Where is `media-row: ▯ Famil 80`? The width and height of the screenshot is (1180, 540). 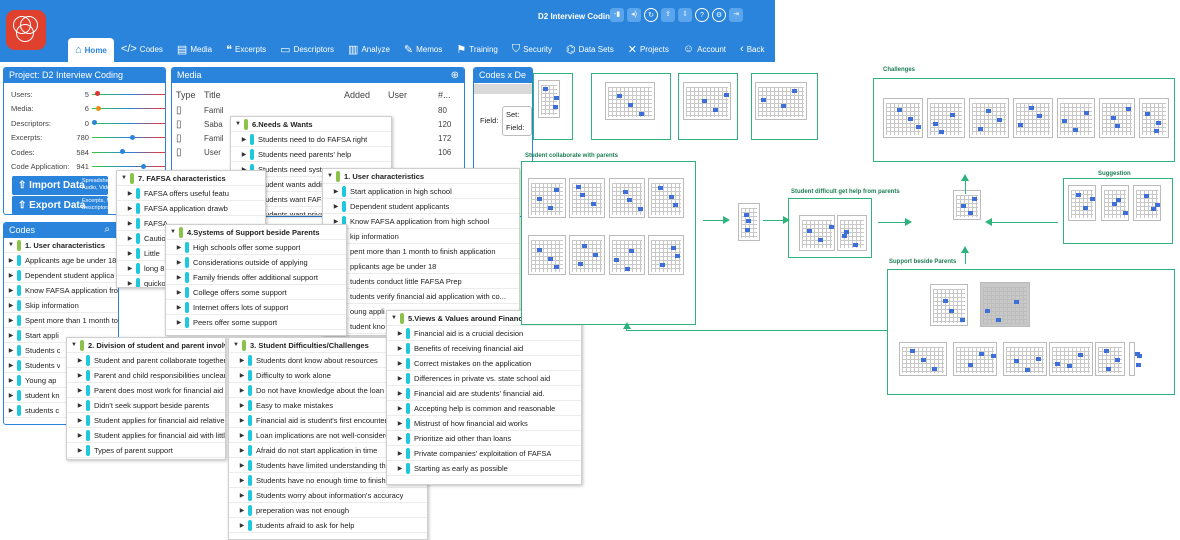
media-row: ▯ Famil 80 is located at coordinates (319, 110).